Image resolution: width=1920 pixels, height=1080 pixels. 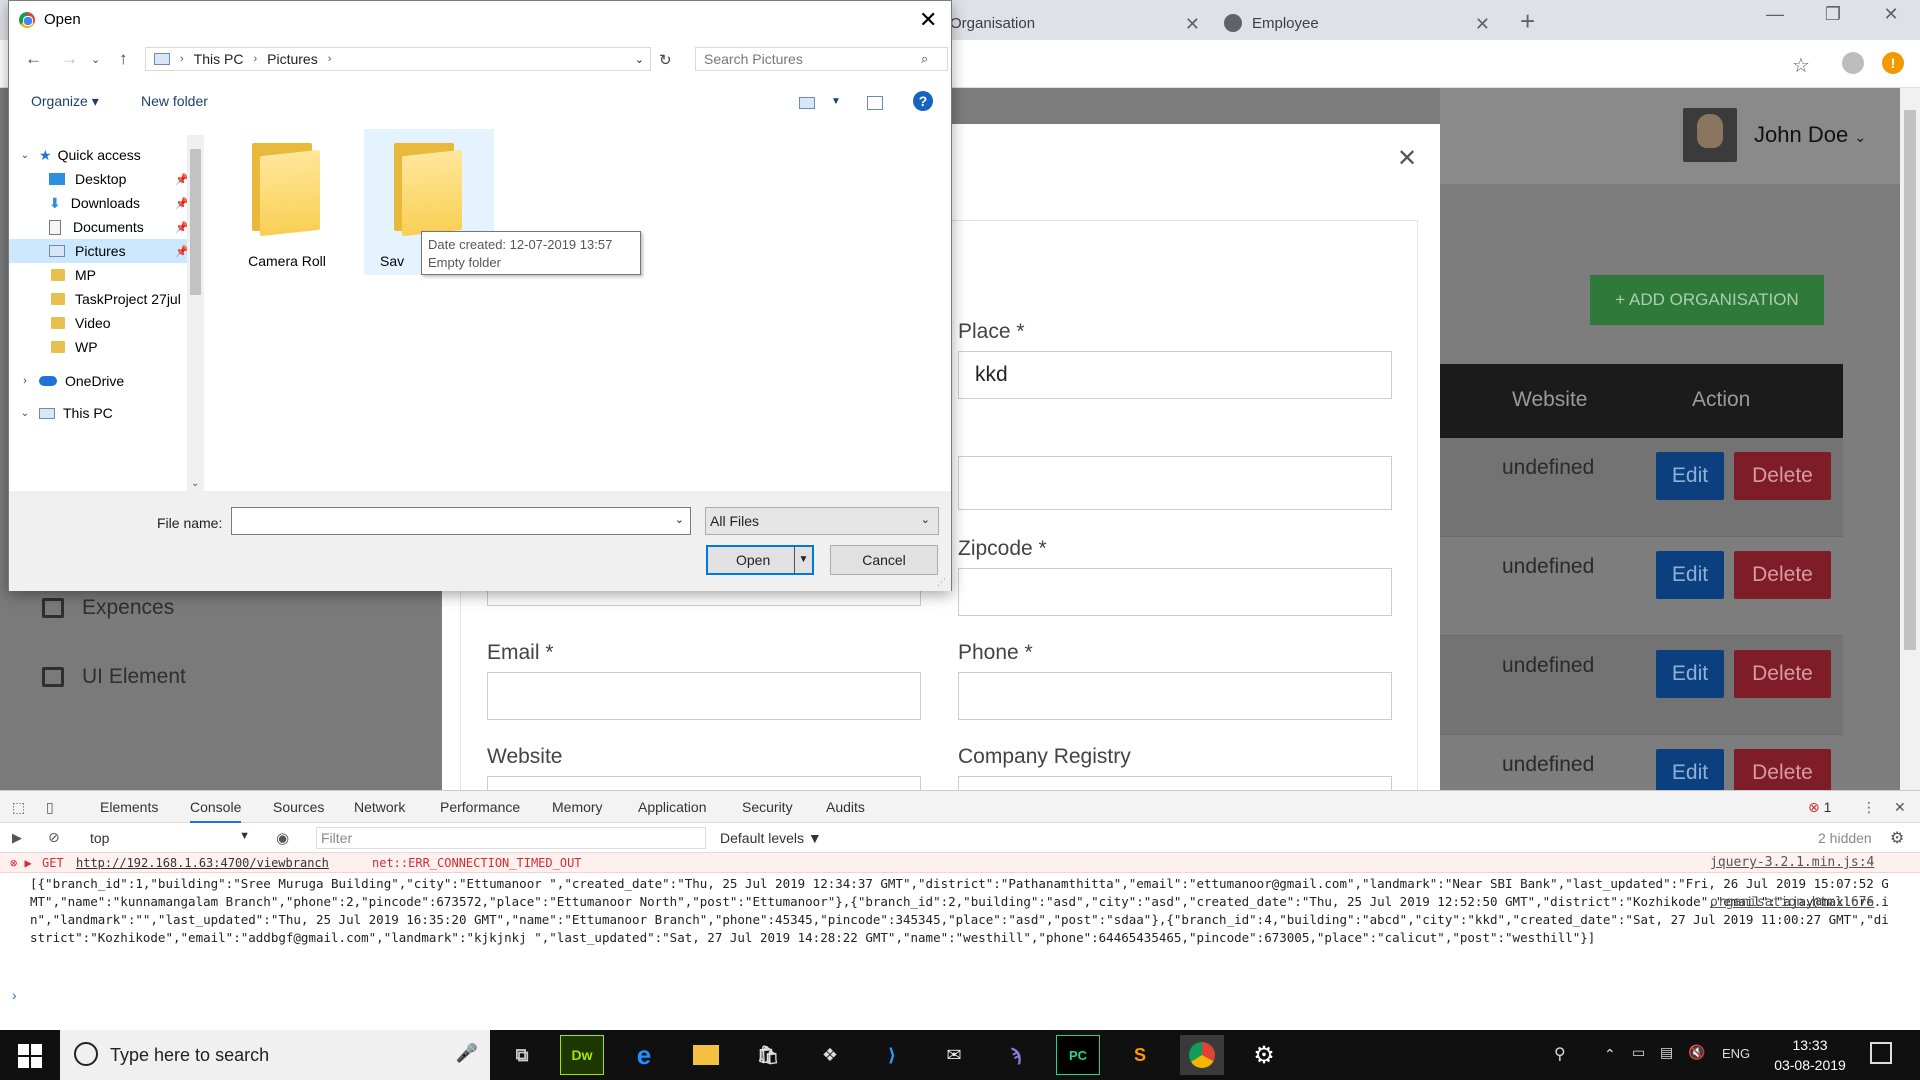 What do you see at coordinates (195, 483) in the screenshot?
I see `scroll-down-icon: ⌄` at bounding box center [195, 483].